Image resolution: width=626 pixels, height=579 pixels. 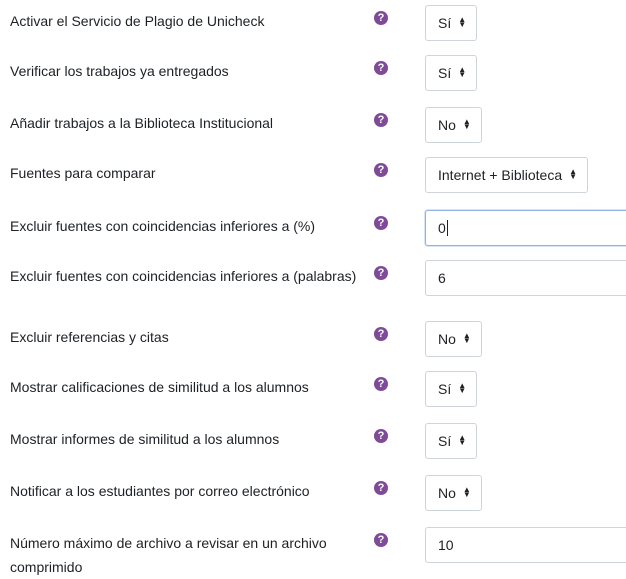 I want to click on text-cursor, so click(x=447, y=228).